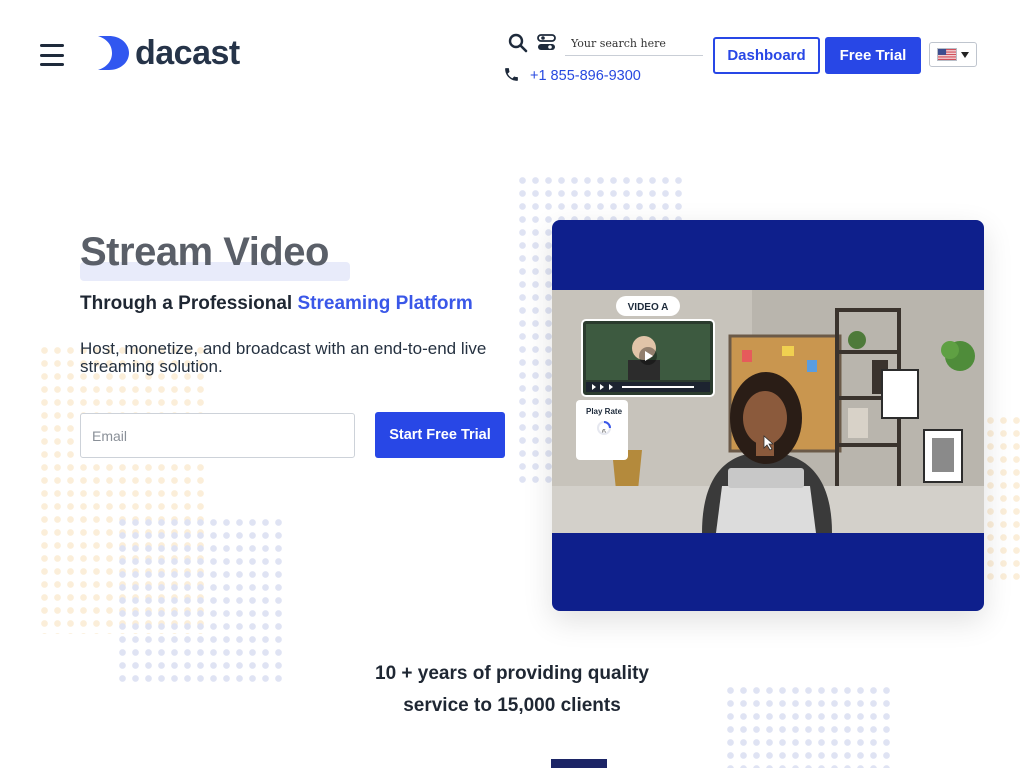  What do you see at coordinates (204, 252) in the screenshot?
I see `hero-title: Stream Video` at bounding box center [204, 252].